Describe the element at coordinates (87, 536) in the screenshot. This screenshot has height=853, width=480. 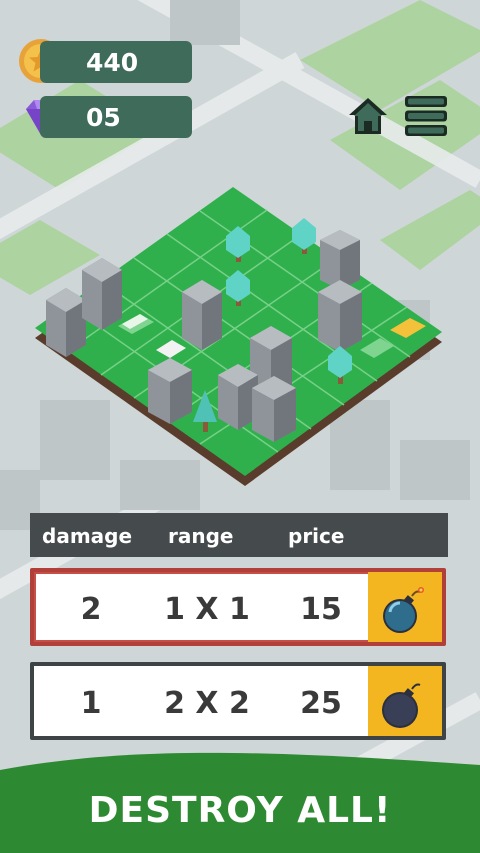
I see `header-damage: damage` at that location.